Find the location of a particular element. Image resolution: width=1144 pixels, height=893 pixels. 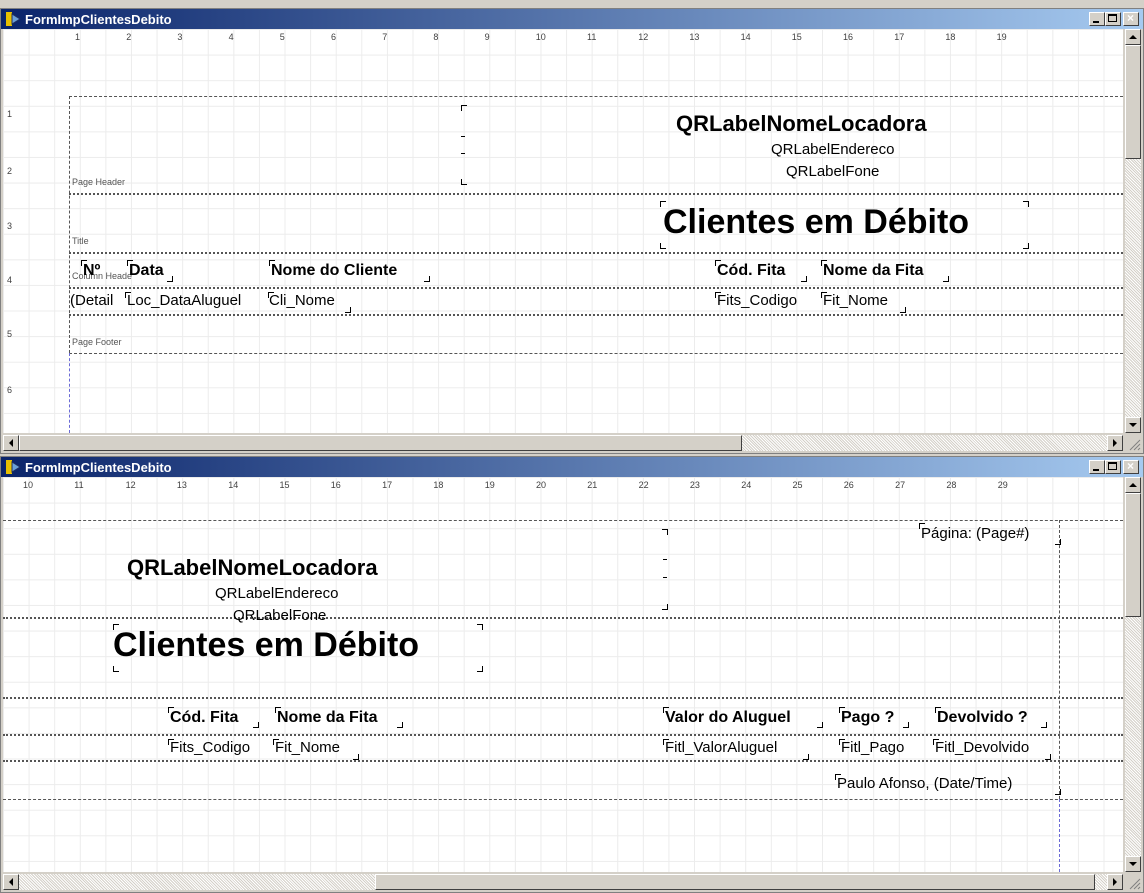

col-header-data: Data is located at coordinates (146, 271).